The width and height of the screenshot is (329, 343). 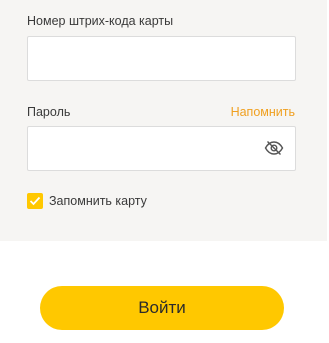 I want to click on remember-card-label: Запомнить карту, so click(x=98, y=201).